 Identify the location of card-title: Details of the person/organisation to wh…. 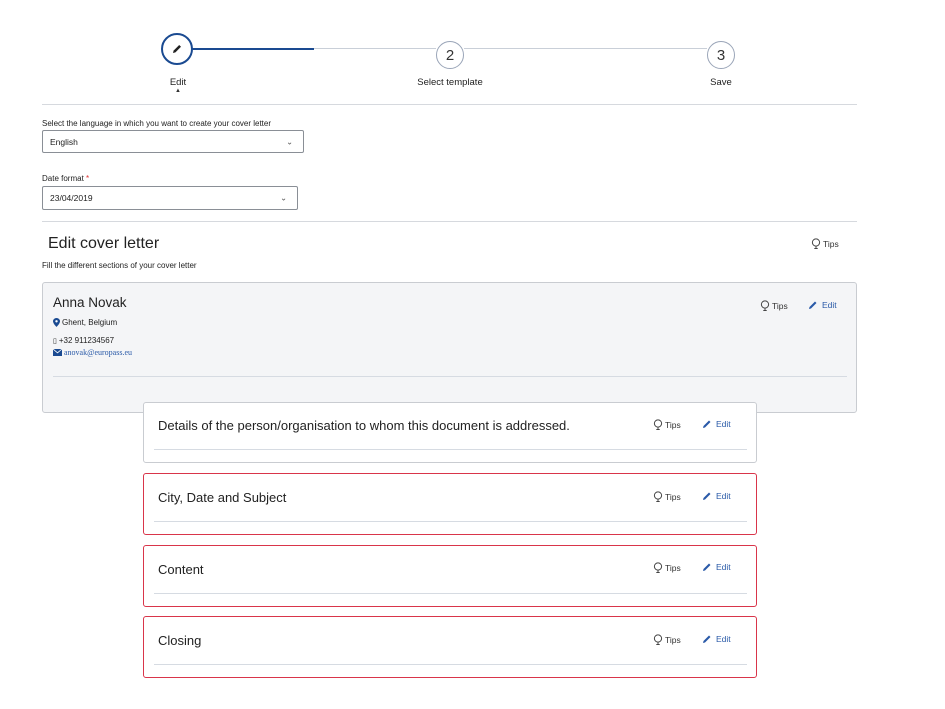
(364, 425).